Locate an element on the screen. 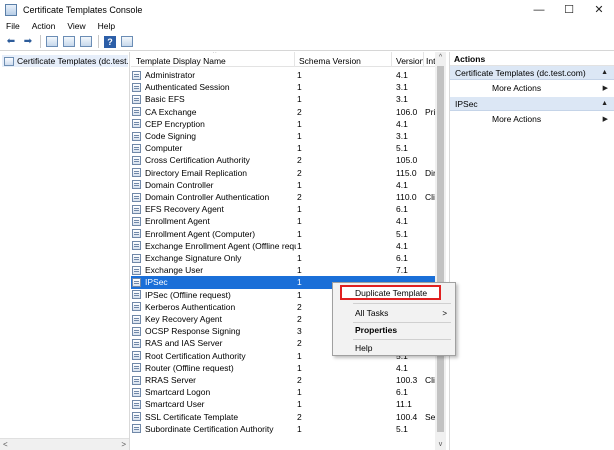  menu-action: Action is located at coordinates (44, 26).